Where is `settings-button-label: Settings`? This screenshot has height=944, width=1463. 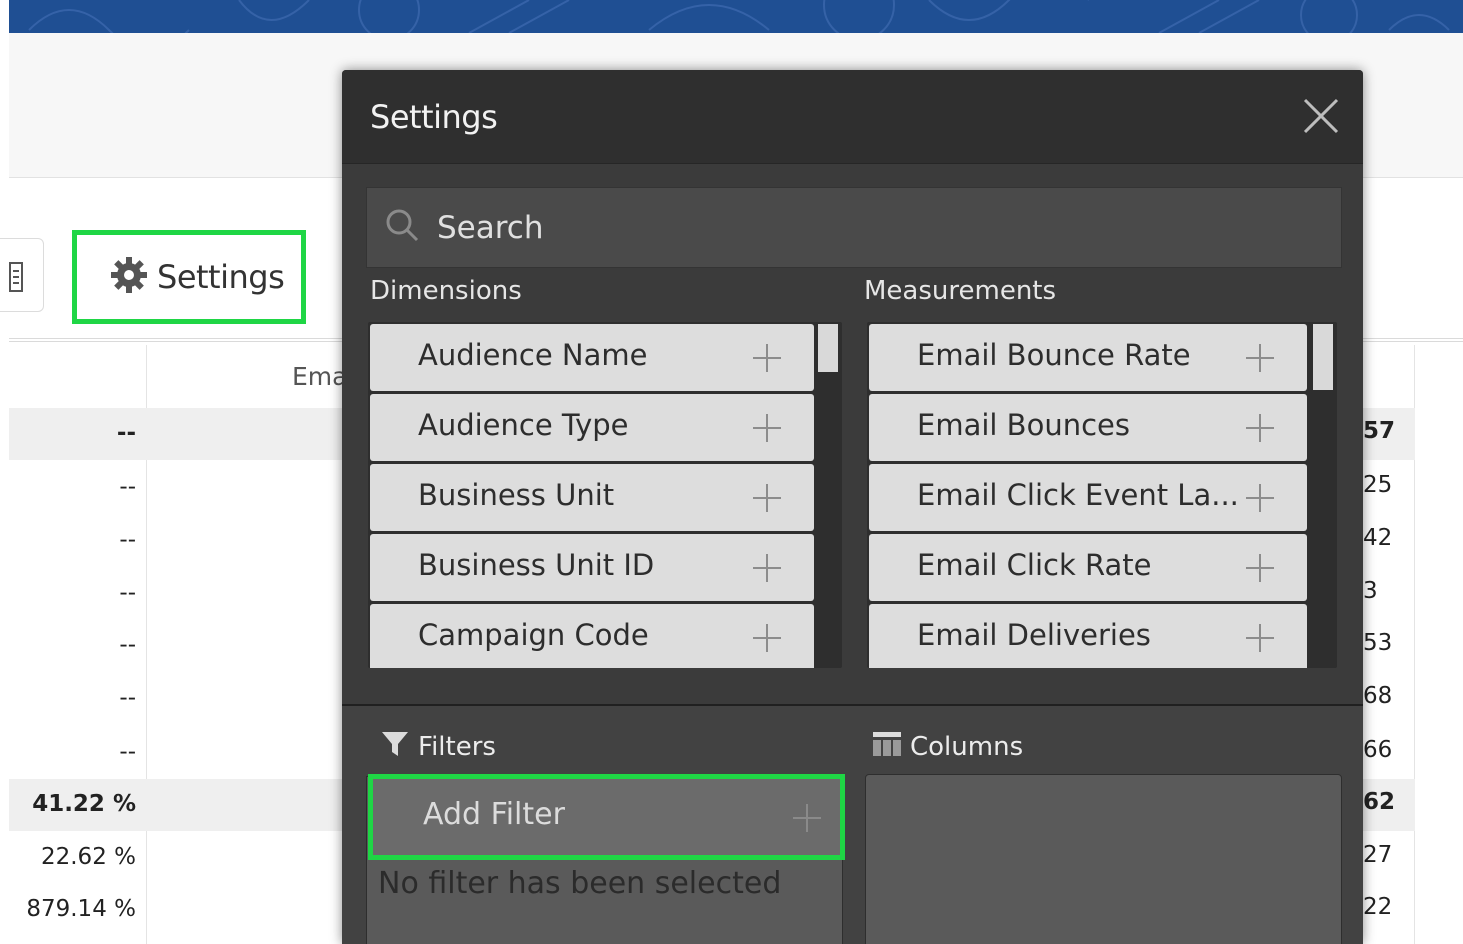 settings-button-label: Settings is located at coordinates (221, 277).